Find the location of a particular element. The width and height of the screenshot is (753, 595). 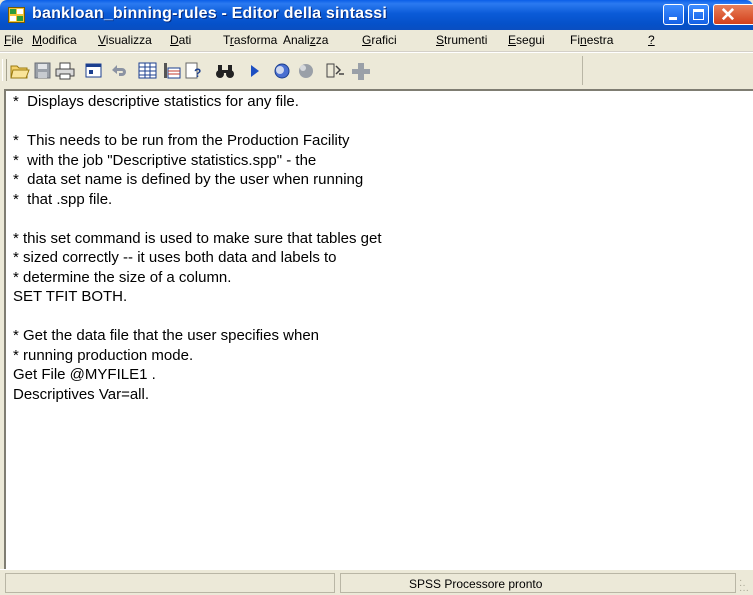

status-panel: SPSS Processore pronto is located at coordinates (538, 583).